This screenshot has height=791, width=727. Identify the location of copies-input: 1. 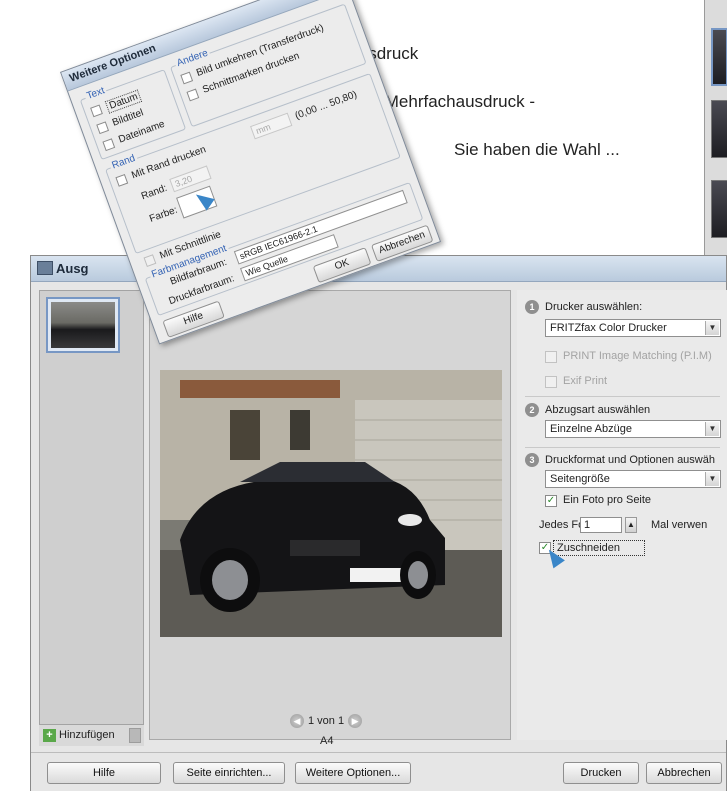
(601, 525).